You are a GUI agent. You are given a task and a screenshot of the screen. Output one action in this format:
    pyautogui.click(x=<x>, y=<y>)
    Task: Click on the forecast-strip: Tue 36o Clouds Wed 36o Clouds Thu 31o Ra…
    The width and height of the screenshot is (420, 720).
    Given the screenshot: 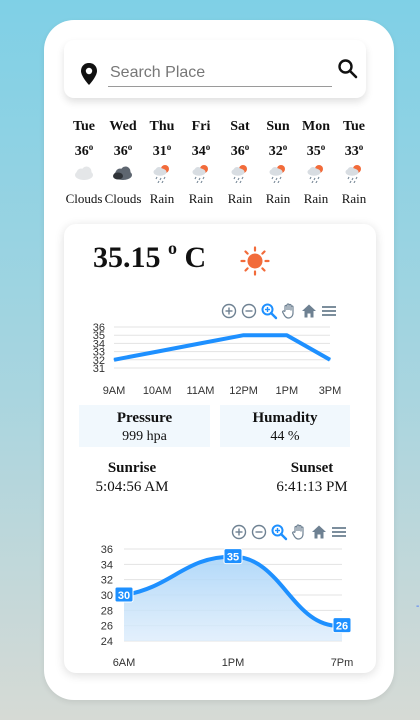 What is the action you would take?
    pyautogui.click(x=221, y=172)
    